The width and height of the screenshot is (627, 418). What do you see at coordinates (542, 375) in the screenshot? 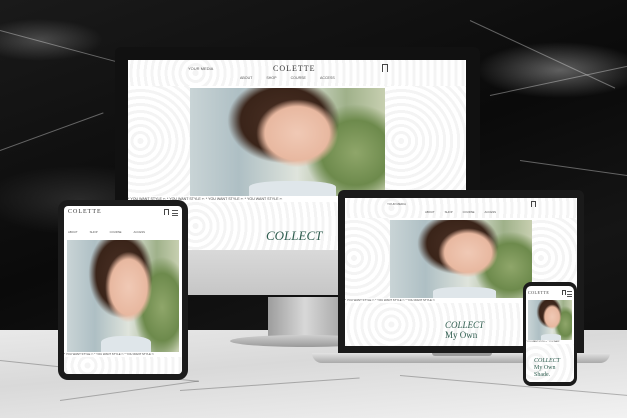
I see `hero-subtitle-2: Shade.` at bounding box center [542, 375].